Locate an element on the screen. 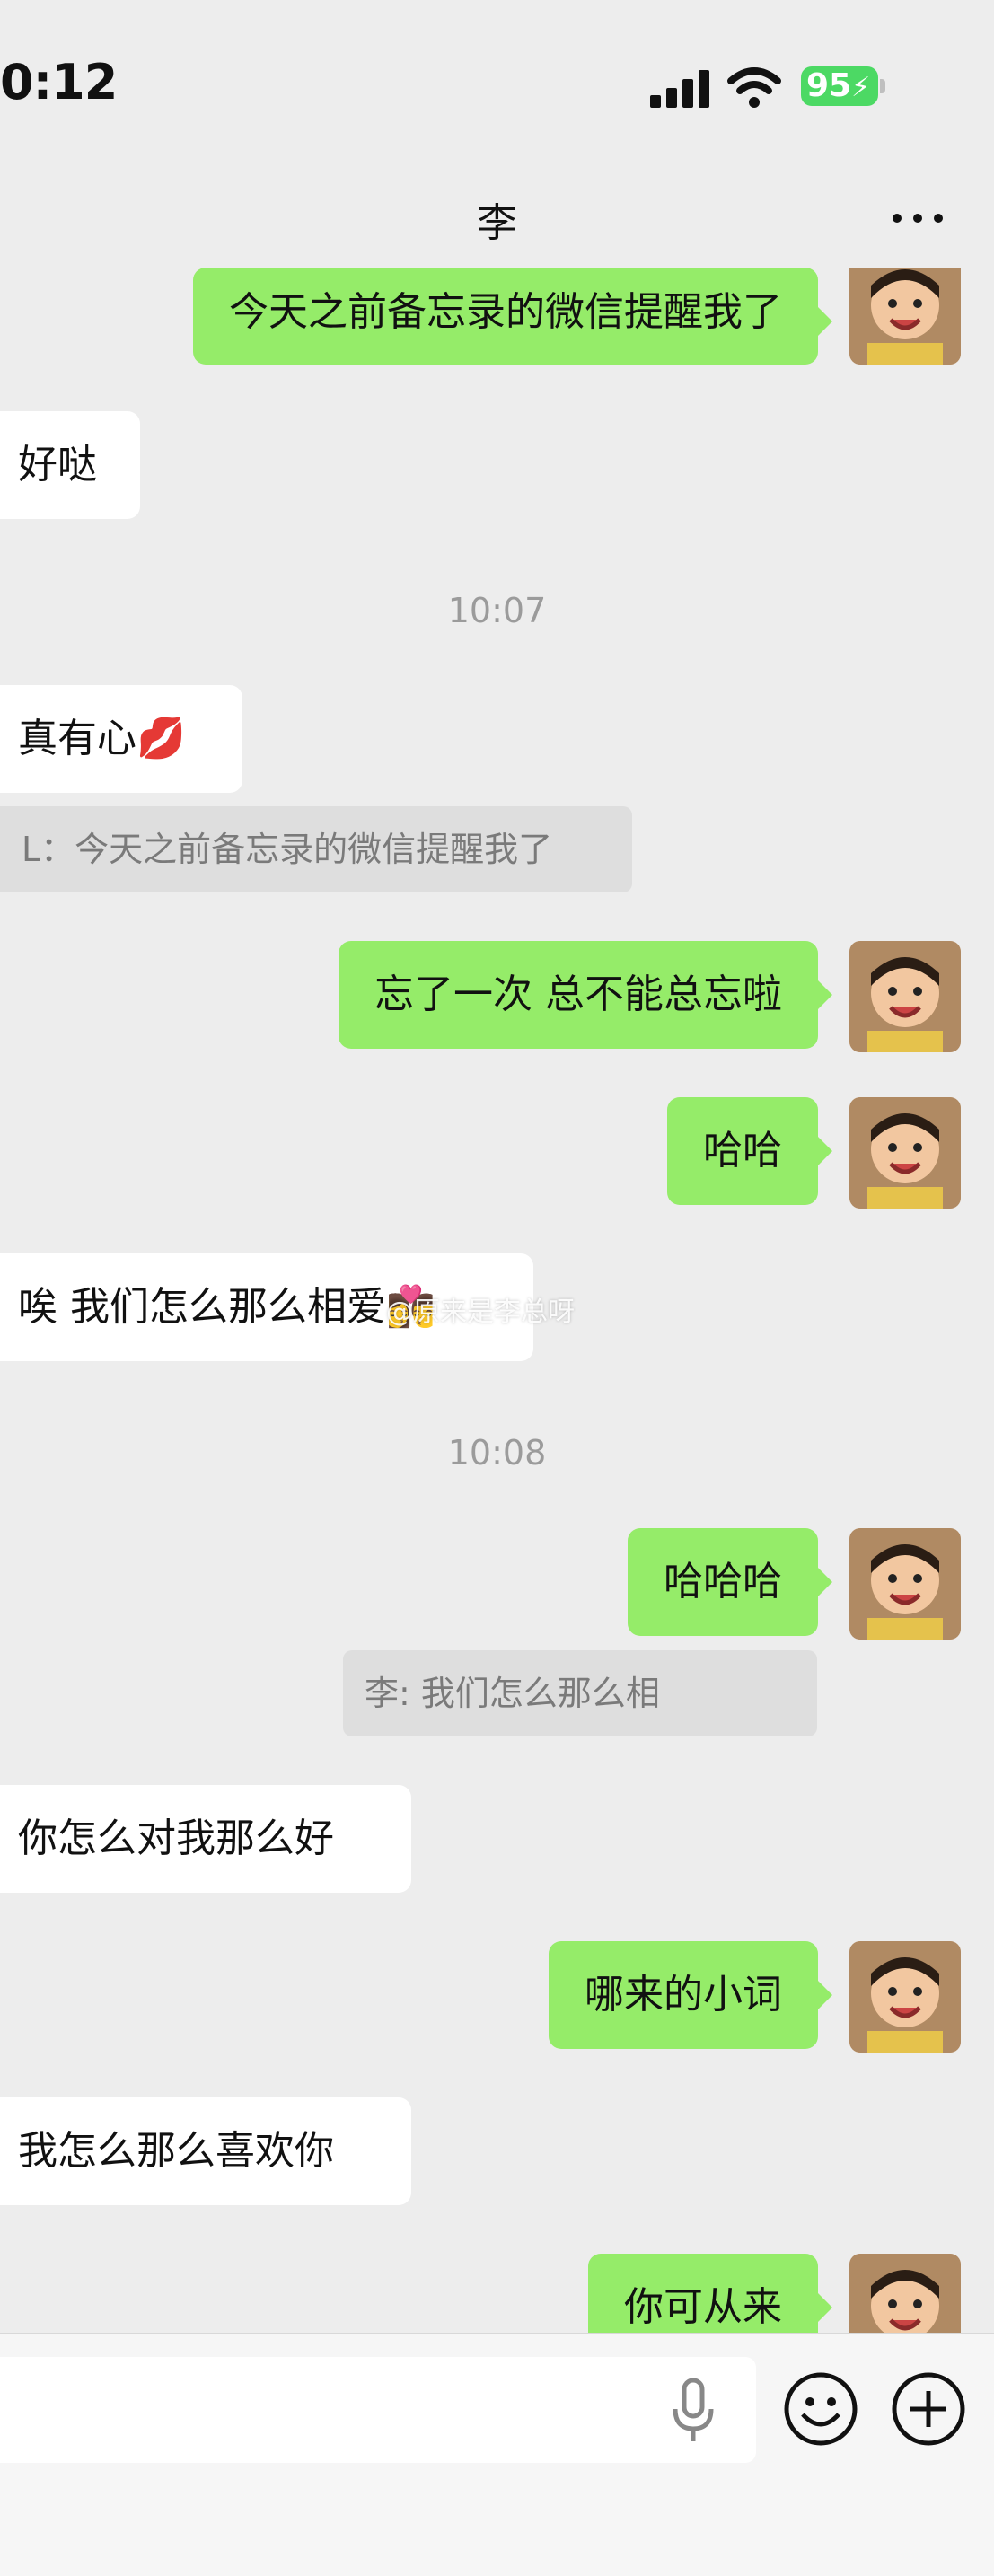 The image size is (994, 2576). message-bubble-received: 真有心💋 is located at coordinates (121, 739).